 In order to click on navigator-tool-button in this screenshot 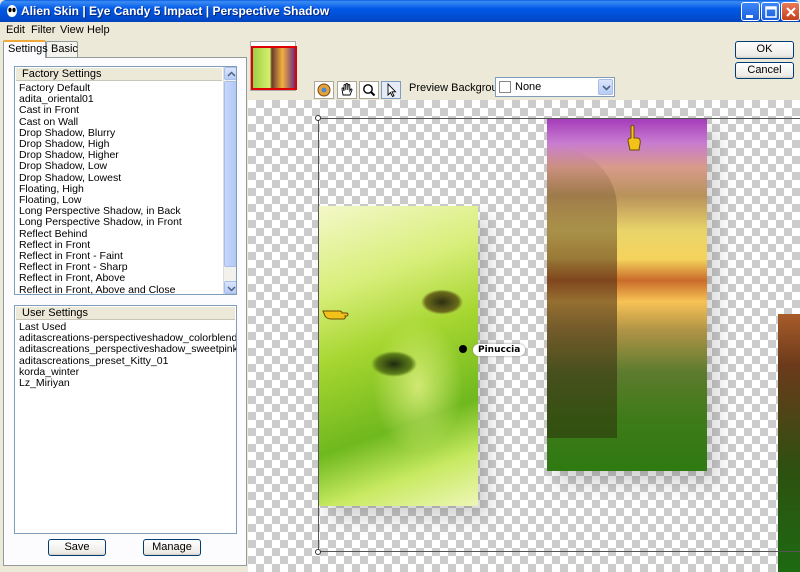, I will do `click(324, 90)`.